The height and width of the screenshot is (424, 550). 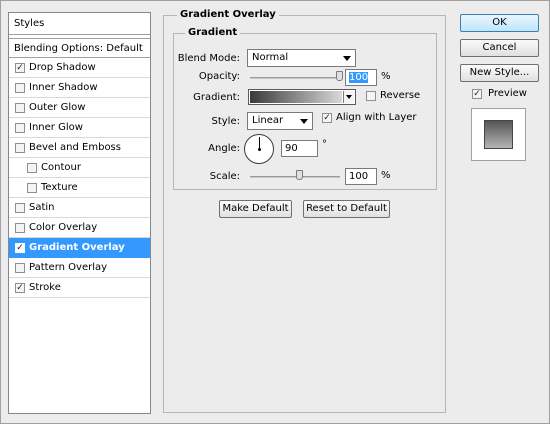 What do you see at coordinates (62, 67) in the screenshot?
I see `style-item-label: Drop Shadow` at bounding box center [62, 67].